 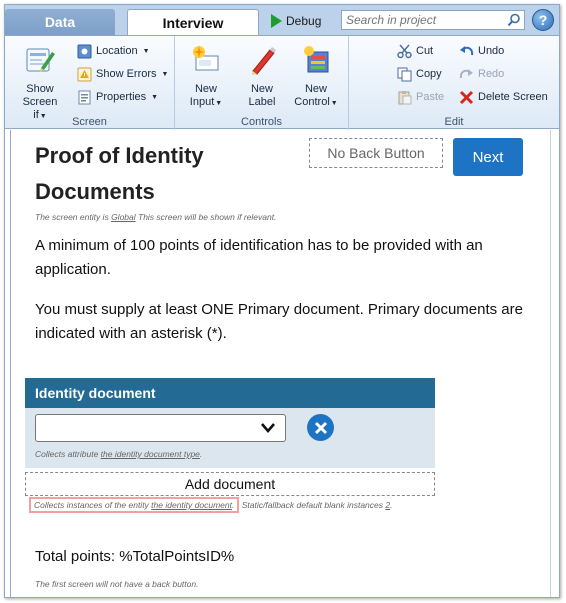 I want to click on new-input-button: New Input▼, so click(x=206, y=77).